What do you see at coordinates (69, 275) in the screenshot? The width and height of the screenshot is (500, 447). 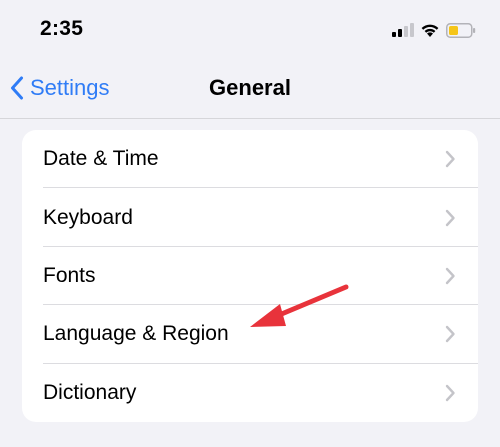 I see `list-item-label: Fonts` at bounding box center [69, 275].